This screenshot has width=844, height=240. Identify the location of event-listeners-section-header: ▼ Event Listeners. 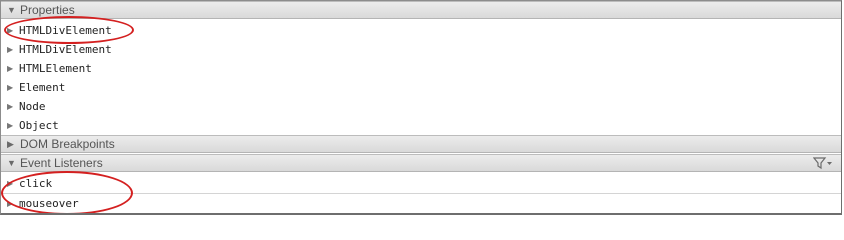
(421, 163).